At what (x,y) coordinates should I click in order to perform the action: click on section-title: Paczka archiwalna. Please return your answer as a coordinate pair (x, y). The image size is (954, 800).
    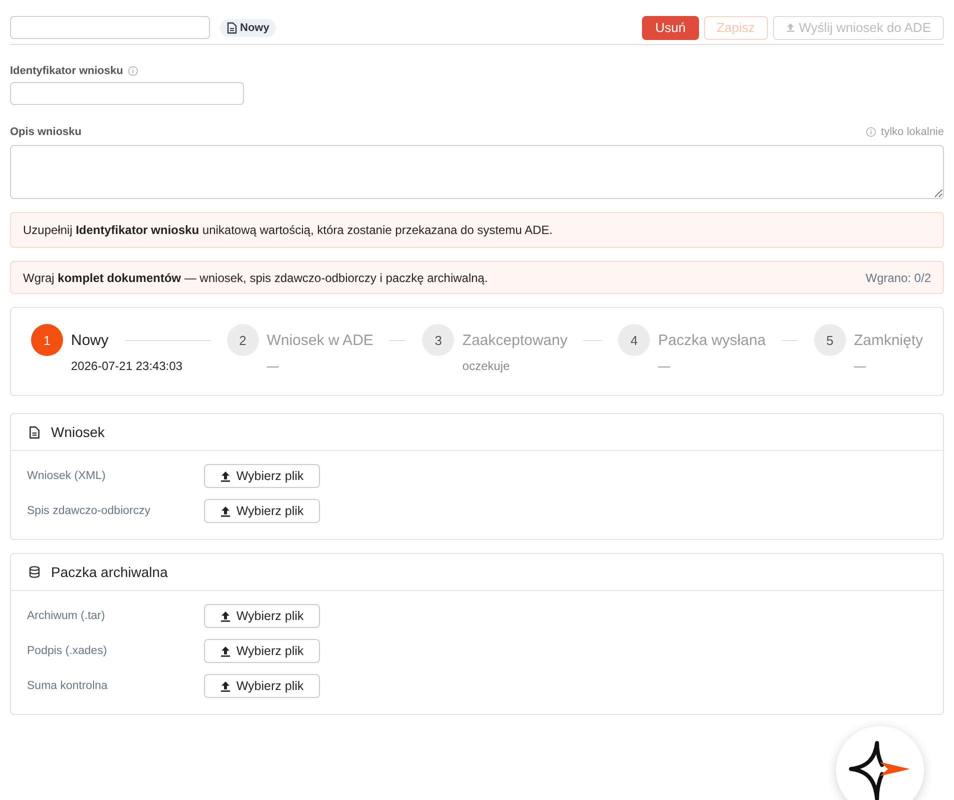
    Looking at the image, I should click on (109, 572).